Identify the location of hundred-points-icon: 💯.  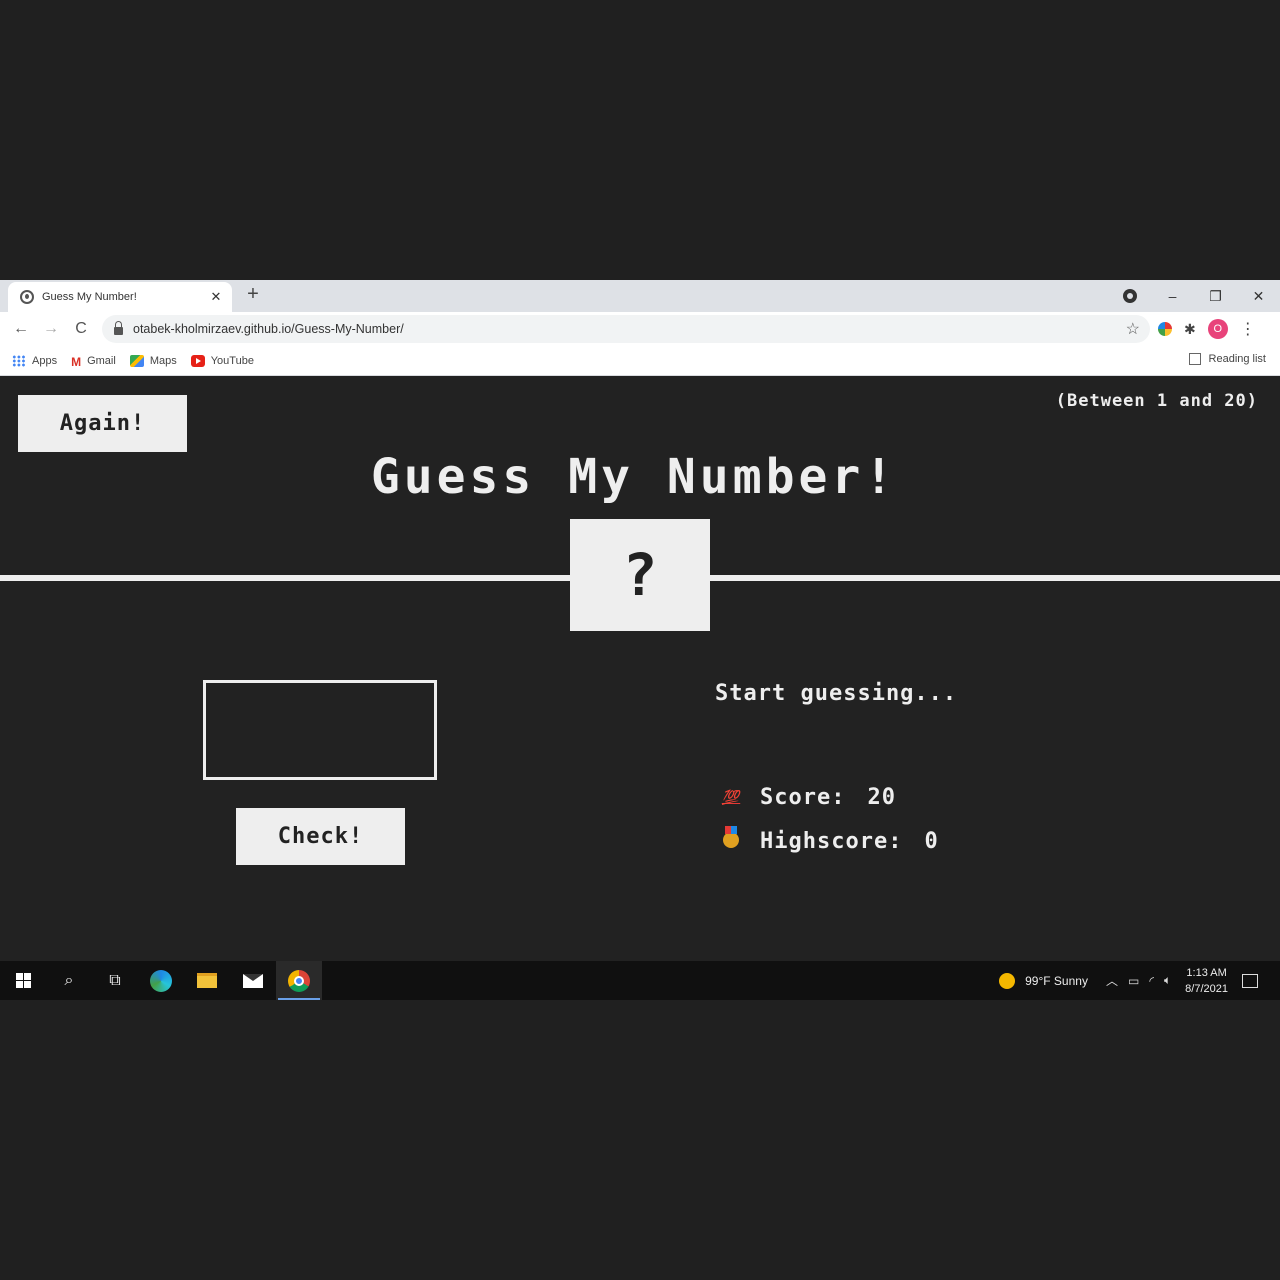
(731, 797).